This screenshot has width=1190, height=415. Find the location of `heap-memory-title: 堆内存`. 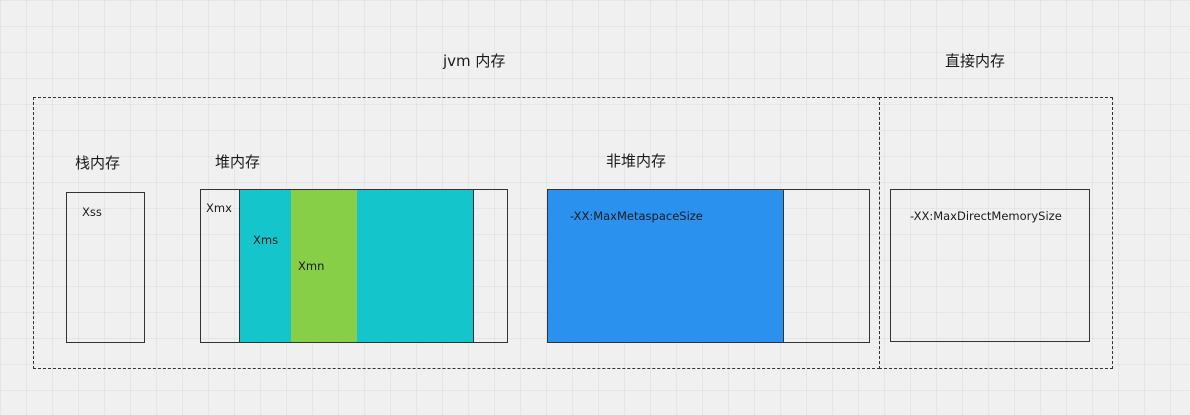

heap-memory-title: 堆内存 is located at coordinates (238, 162).